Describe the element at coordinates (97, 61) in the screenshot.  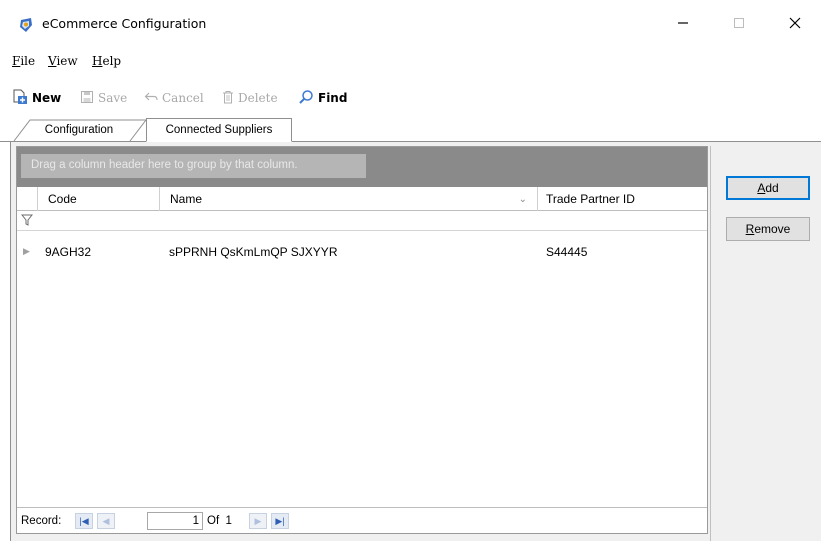
I see `menu-help-accel: H` at that location.